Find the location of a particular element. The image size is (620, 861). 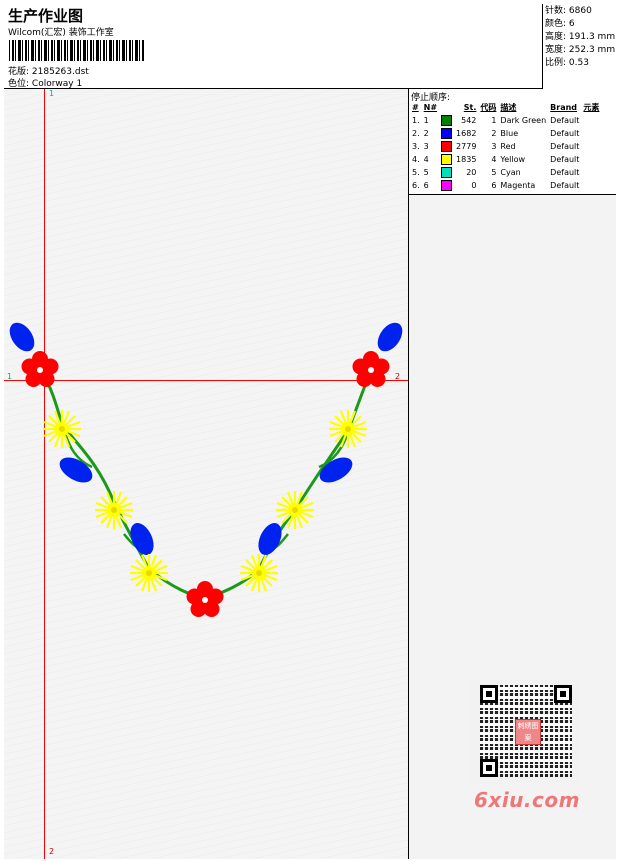

vine-stem is located at coordinates (206, 486).